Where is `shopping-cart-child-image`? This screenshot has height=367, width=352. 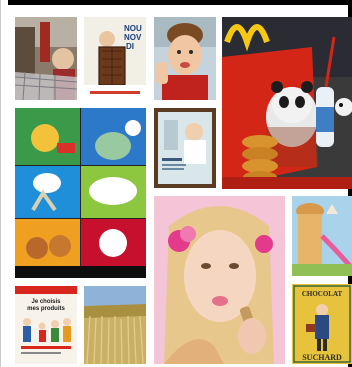
shopping-cart-child-image is located at coordinates (46, 58).